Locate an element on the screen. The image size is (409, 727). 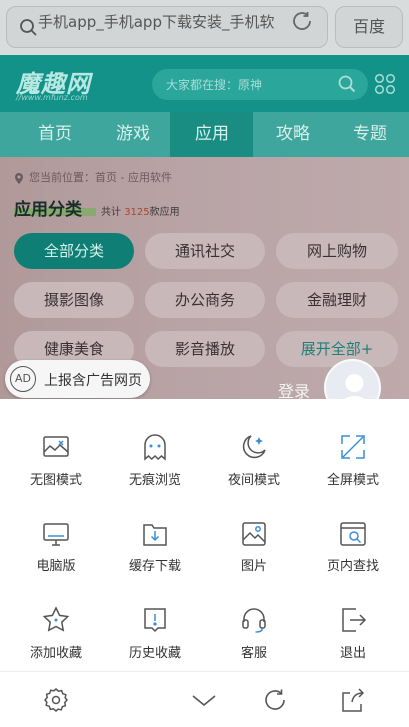
site-logo-url: //www.mfunz.com is located at coordinates (52, 97).